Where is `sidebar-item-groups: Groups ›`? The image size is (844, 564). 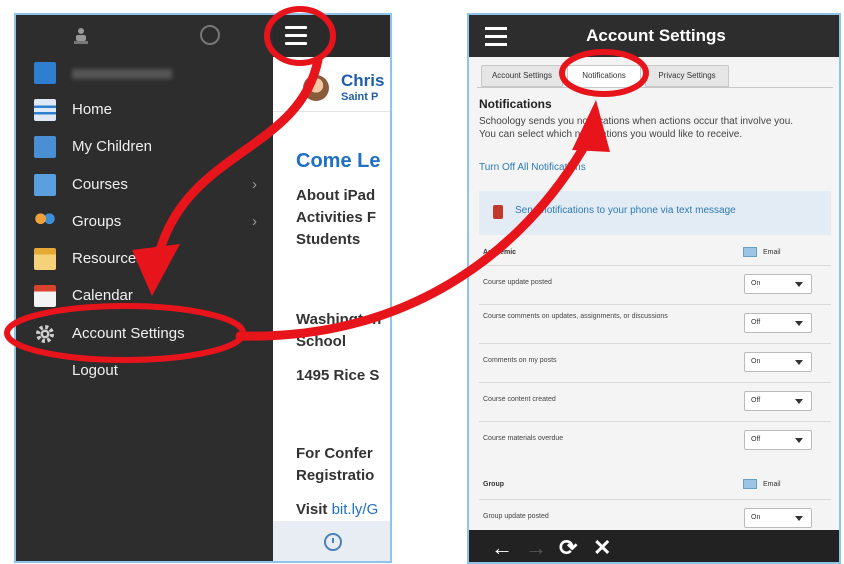 sidebar-item-groups: Groups › is located at coordinates (144, 222).